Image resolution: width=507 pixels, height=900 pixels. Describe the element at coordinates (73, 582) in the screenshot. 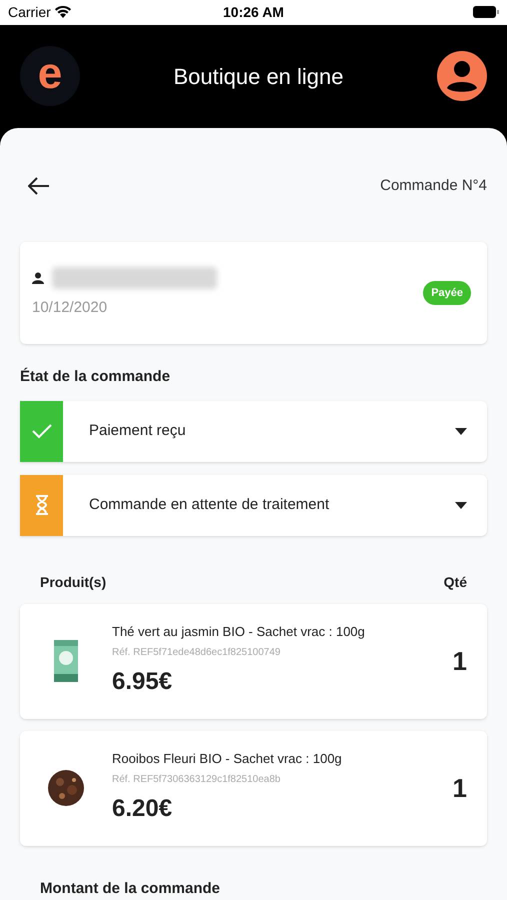

I see `product-column-header: Produit(s)` at that location.